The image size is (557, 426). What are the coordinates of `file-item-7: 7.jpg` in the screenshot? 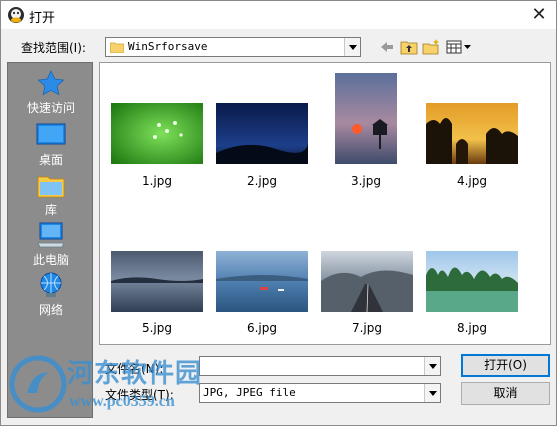 It's located at (367, 296).